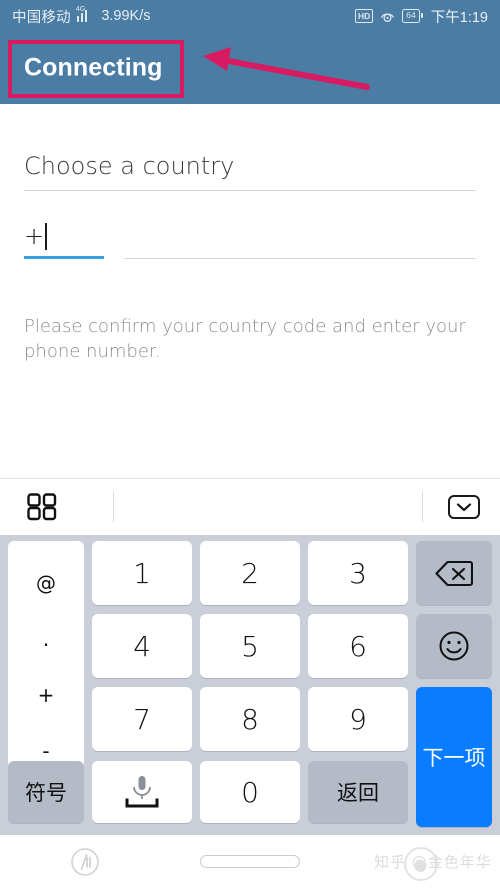 Image resolution: width=500 pixels, height=888 pixels. I want to click on key-symbols-column: @ . + -, so click(46, 667).